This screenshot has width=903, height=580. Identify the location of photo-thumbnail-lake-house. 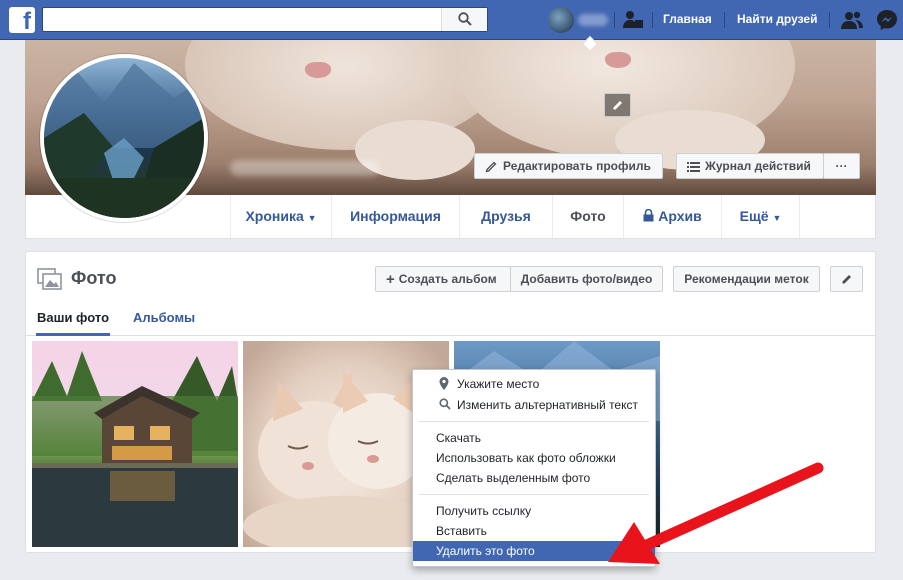
(135, 444).